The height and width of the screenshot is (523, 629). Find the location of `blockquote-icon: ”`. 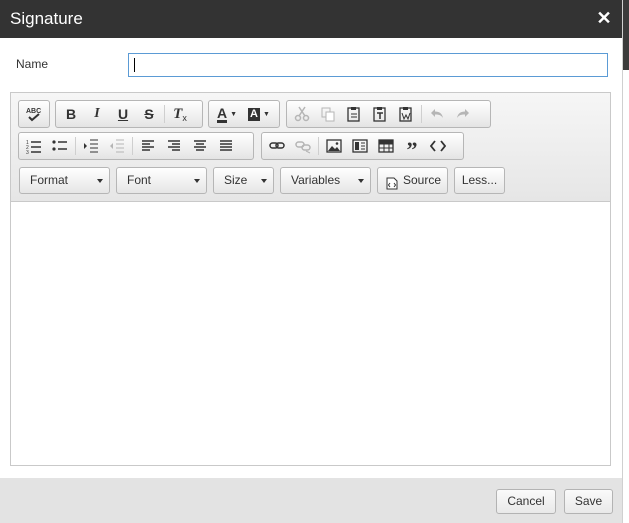

blockquote-icon: ” is located at coordinates (412, 148).